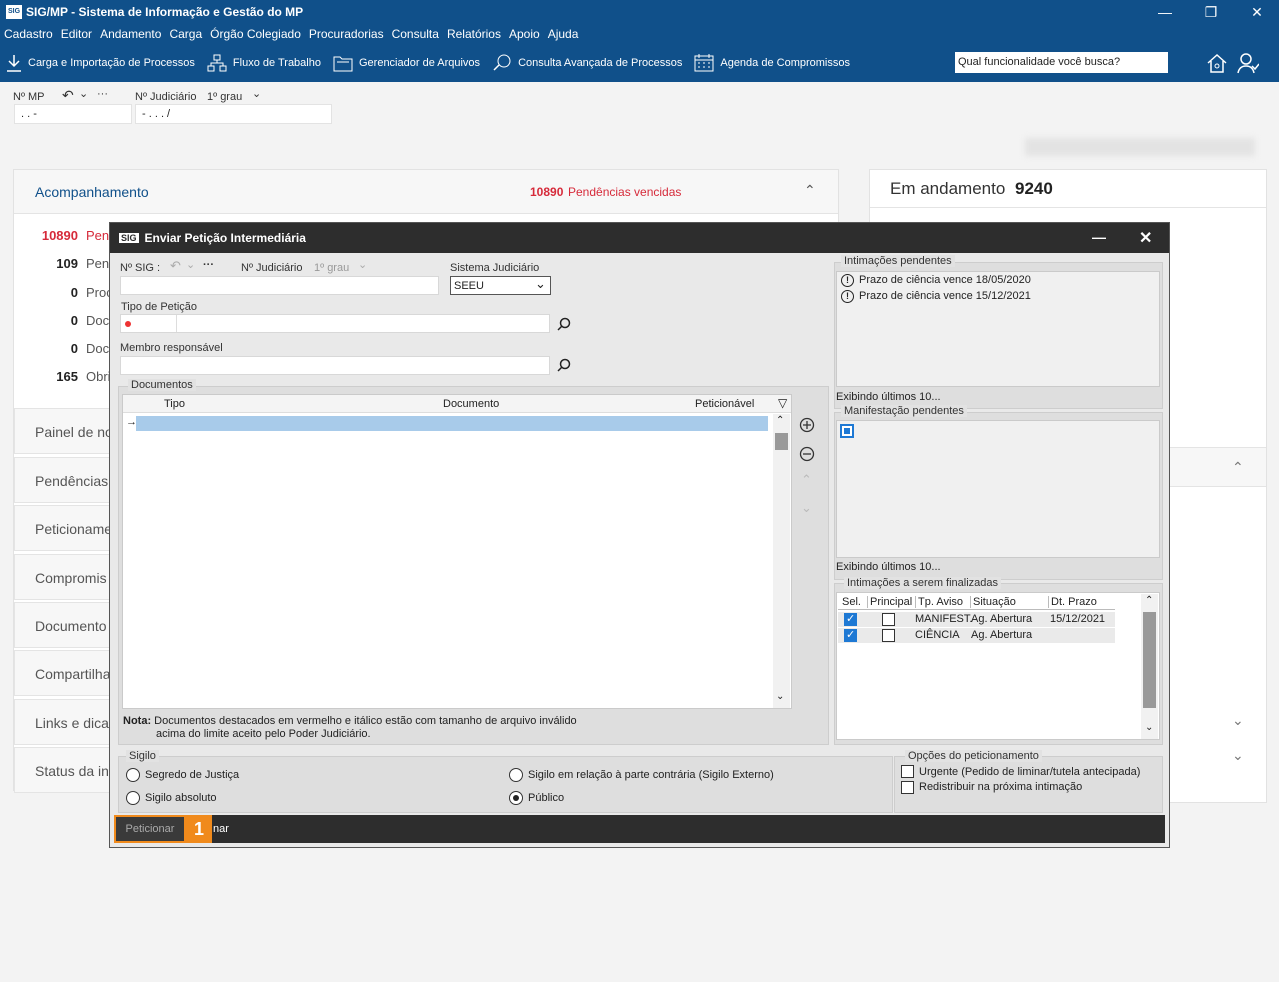 The width and height of the screenshot is (1279, 982). I want to click on section-documentos: Documento, so click(64, 625).